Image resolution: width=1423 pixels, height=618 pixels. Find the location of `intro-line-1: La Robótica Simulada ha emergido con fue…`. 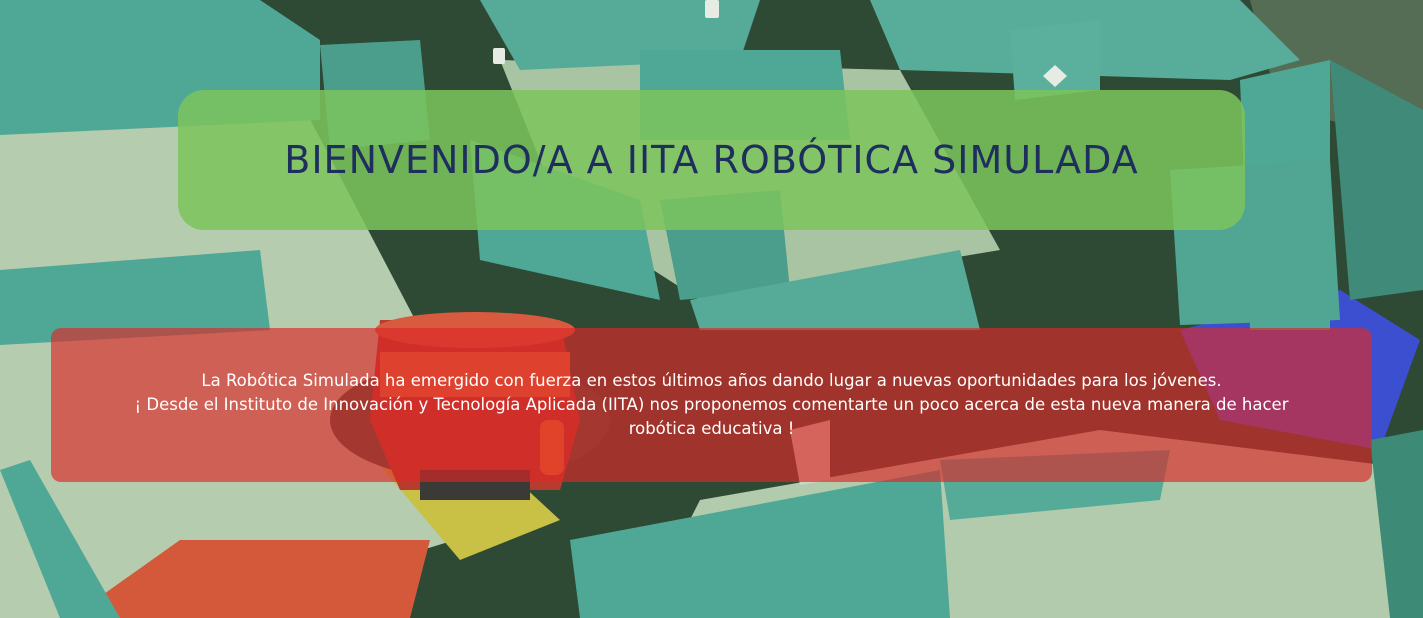

intro-line-1: La Robótica Simulada ha emergido con fue… is located at coordinates (711, 380).